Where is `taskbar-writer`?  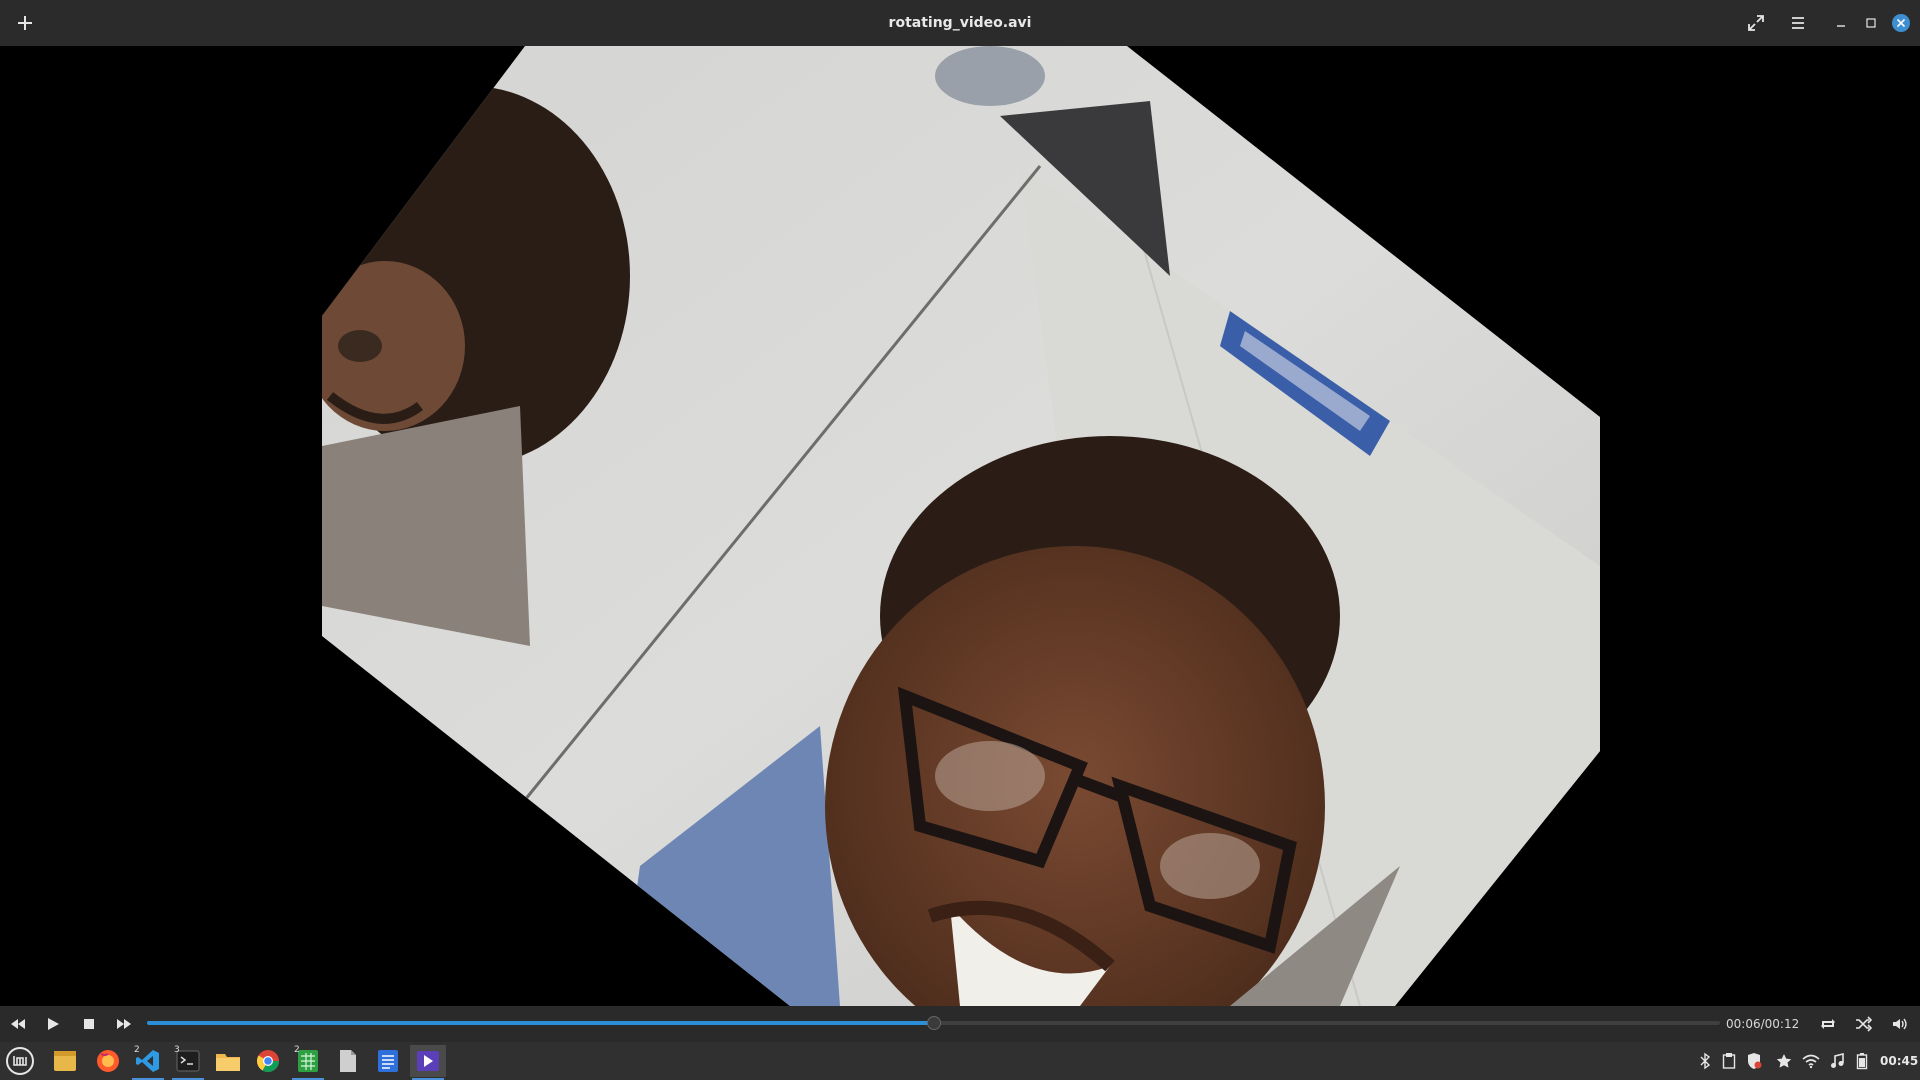 taskbar-writer is located at coordinates (388, 1061).